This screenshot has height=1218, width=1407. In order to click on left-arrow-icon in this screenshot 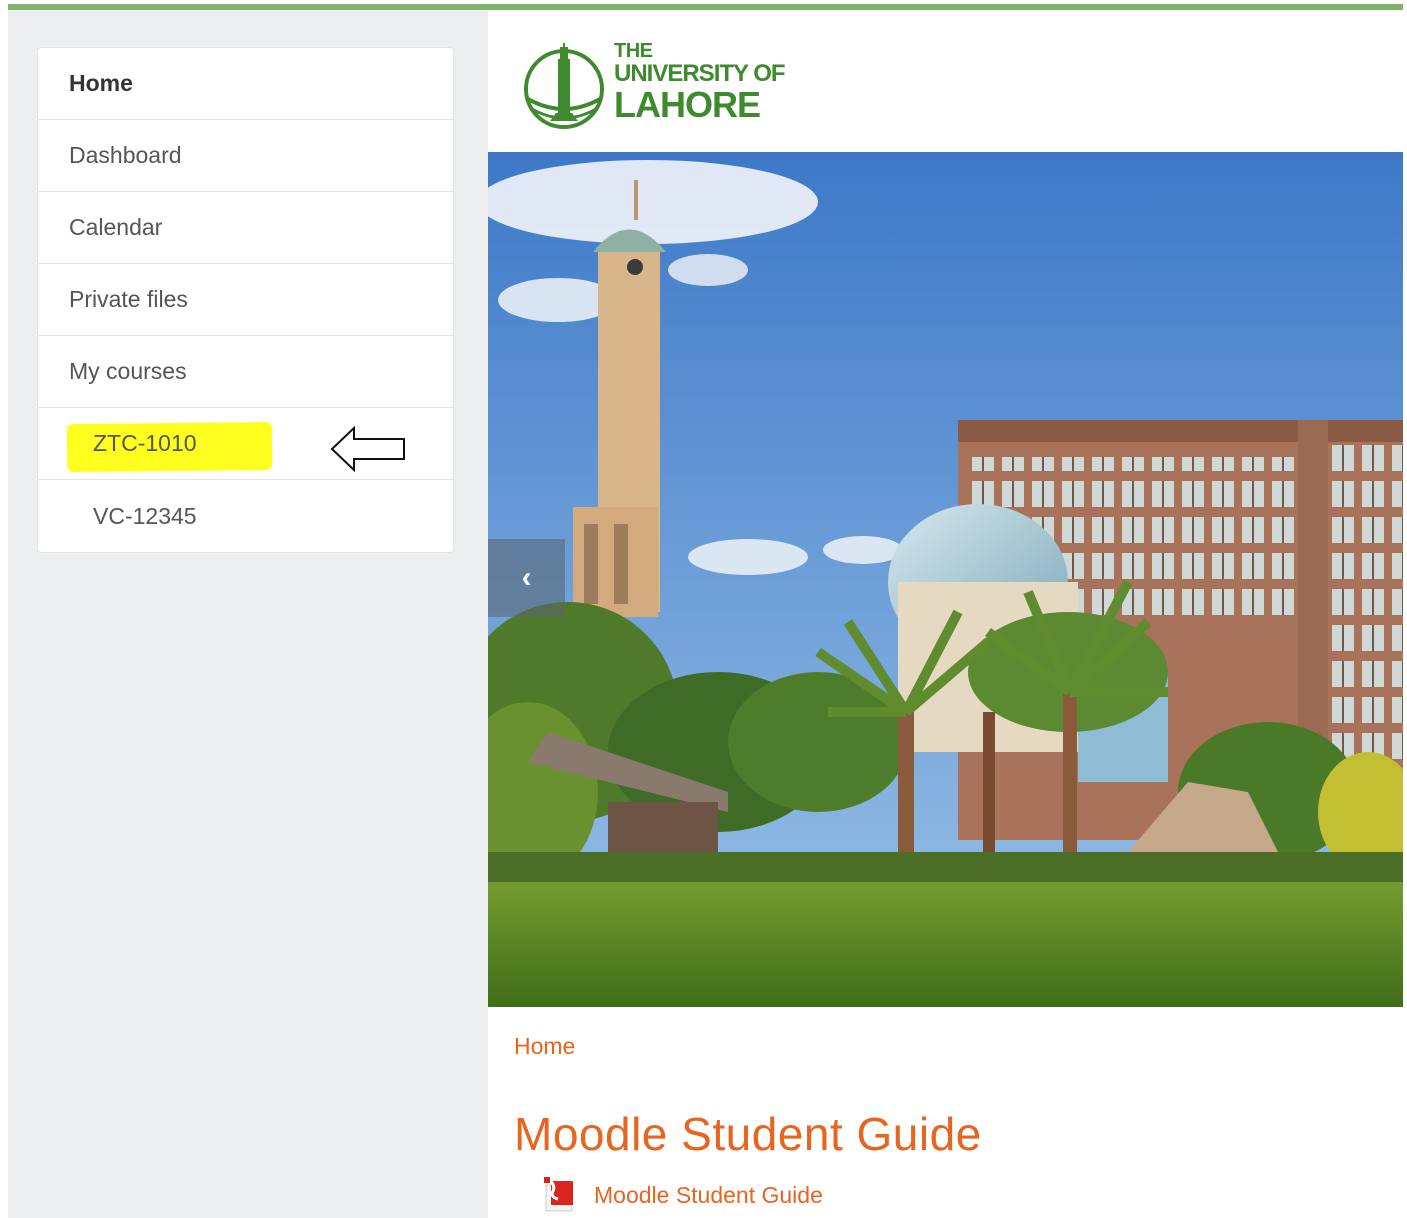, I will do `click(367, 449)`.